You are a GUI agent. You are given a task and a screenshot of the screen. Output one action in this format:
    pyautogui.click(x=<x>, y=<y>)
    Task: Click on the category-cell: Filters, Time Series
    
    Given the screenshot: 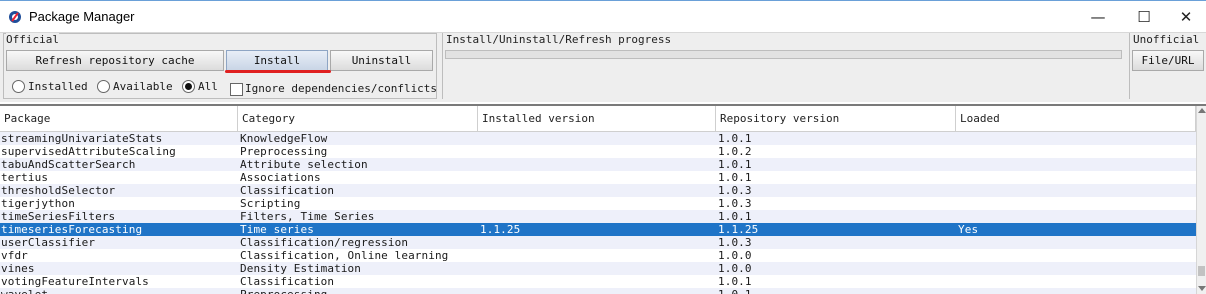 What is the action you would take?
    pyautogui.click(x=307, y=216)
    